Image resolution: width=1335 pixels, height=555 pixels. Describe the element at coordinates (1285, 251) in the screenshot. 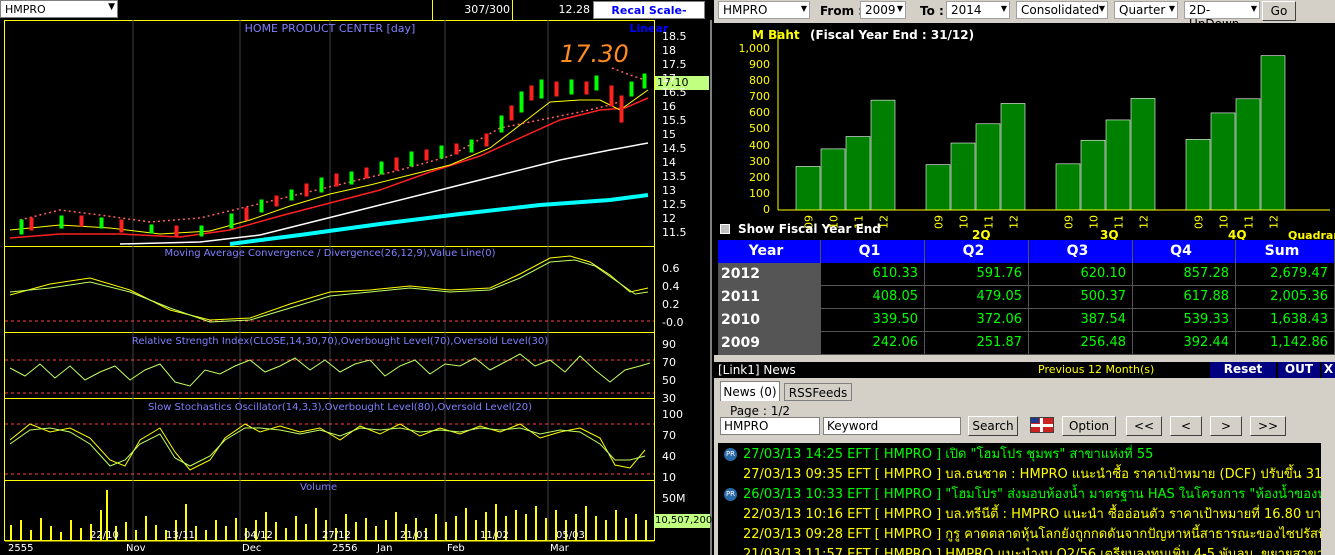

I see `header-sum: Sum` at that location.